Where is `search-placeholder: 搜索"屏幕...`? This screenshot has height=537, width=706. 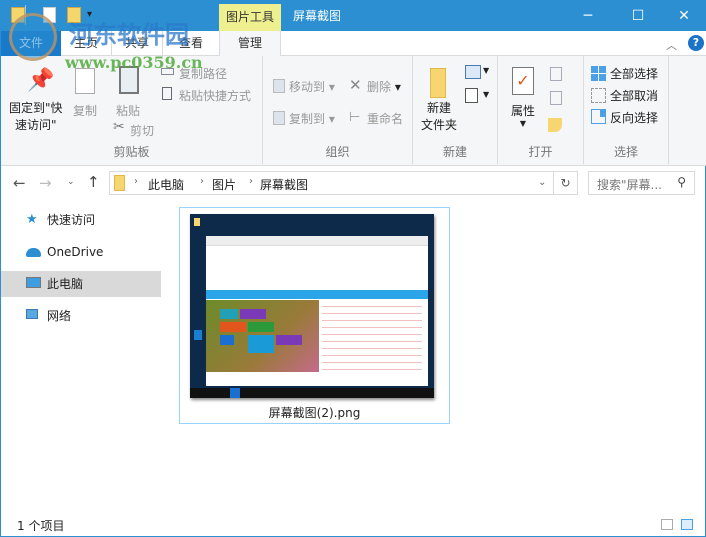 search-placeholder: 搜索"屏幕... is located at coordinates (629, 185).